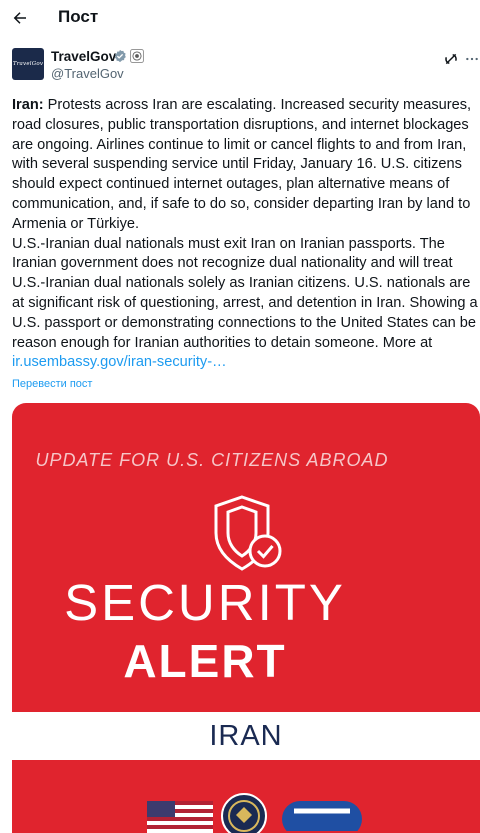 This screenshot has width=480, height=833. What do you see at coordinates (244, 813) in the screenshot?
I see `state-department-seal-icon` at bounding box center [244, 813].